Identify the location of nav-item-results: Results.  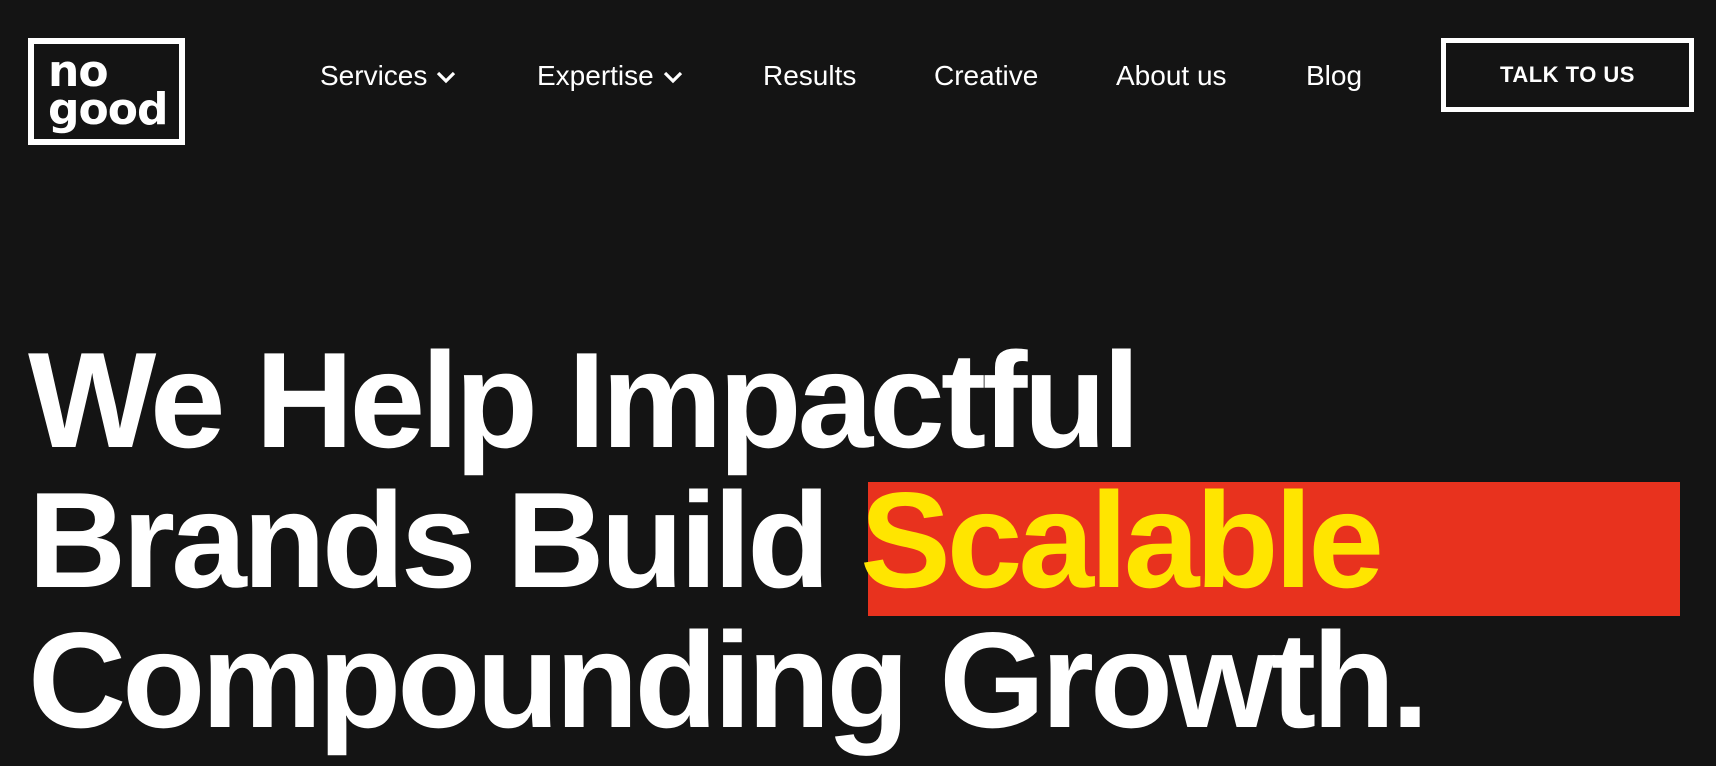
(809, 76).